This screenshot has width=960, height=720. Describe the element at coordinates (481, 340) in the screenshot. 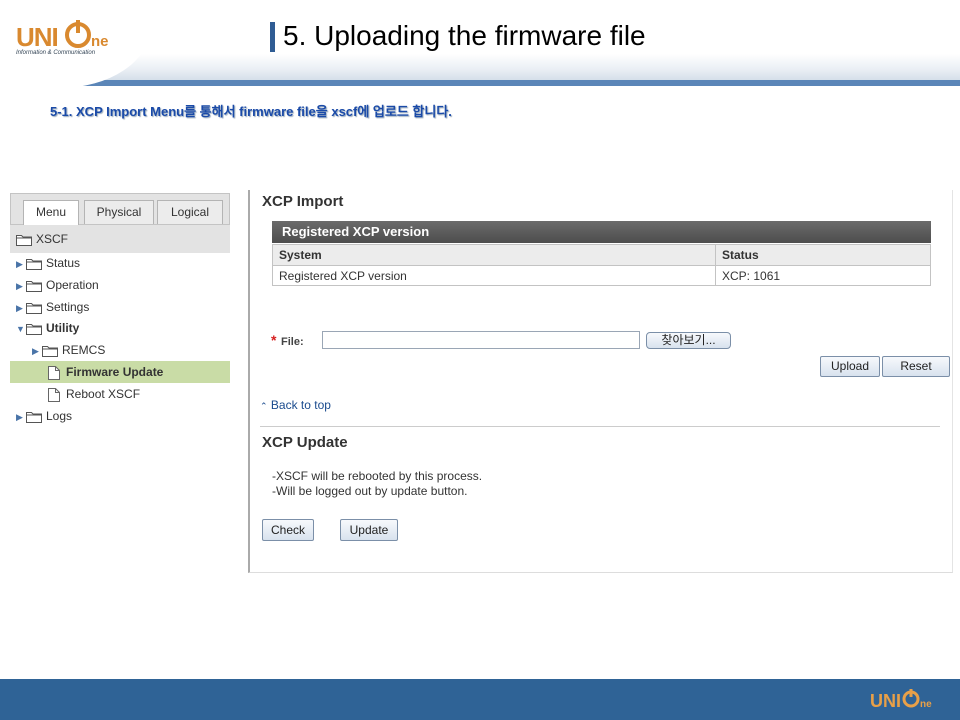

I see `file-path-input` at that location.